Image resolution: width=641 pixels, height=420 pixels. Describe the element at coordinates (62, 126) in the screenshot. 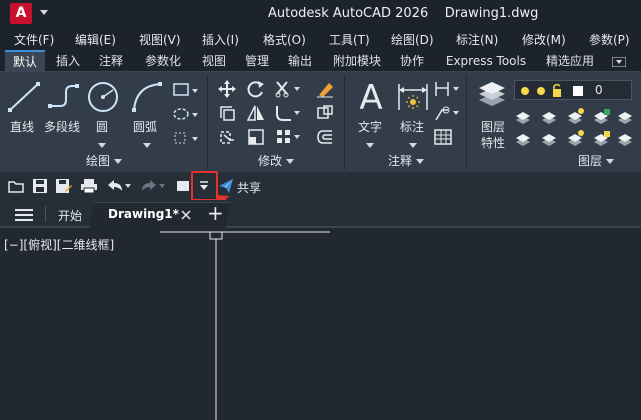

I see `polyline-label: 多段线` at that location.